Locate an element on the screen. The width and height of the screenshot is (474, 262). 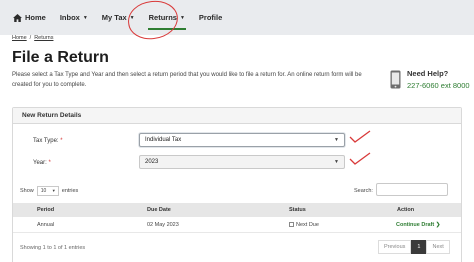
entries-select-value: 10 is located at coordinates (43, 191).